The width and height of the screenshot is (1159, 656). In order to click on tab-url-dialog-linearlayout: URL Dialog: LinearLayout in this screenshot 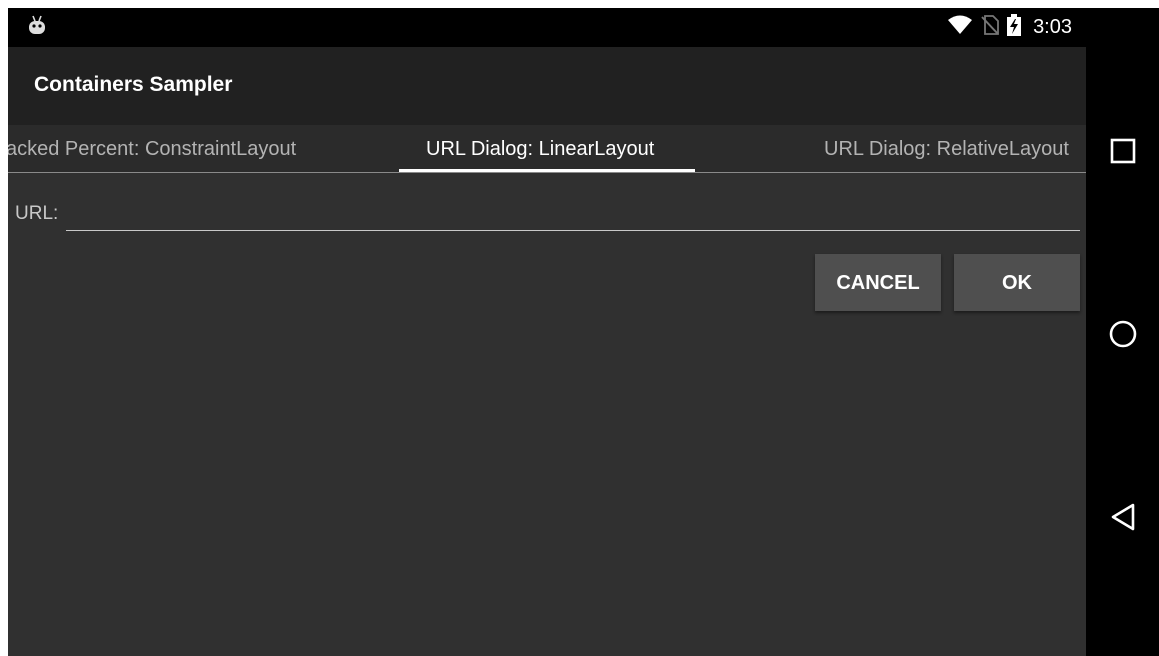, I will do `click(540, 149)`.